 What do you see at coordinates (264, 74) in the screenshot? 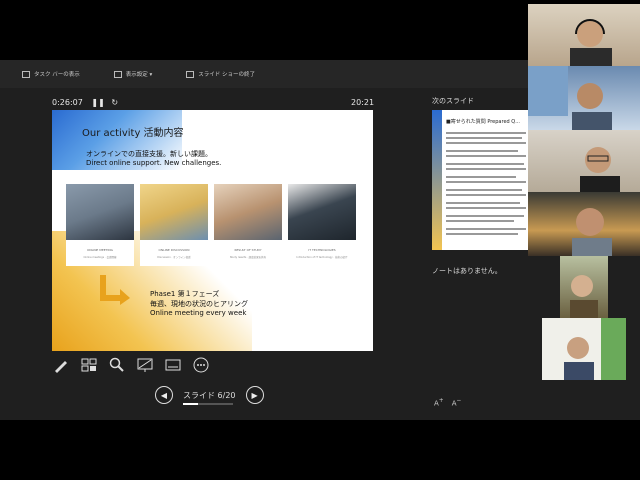
I see `presenter-toolbar: タスク バーの表示 表示設定 ▾ スライド ショーの終了` at bounding box center [264, 74].